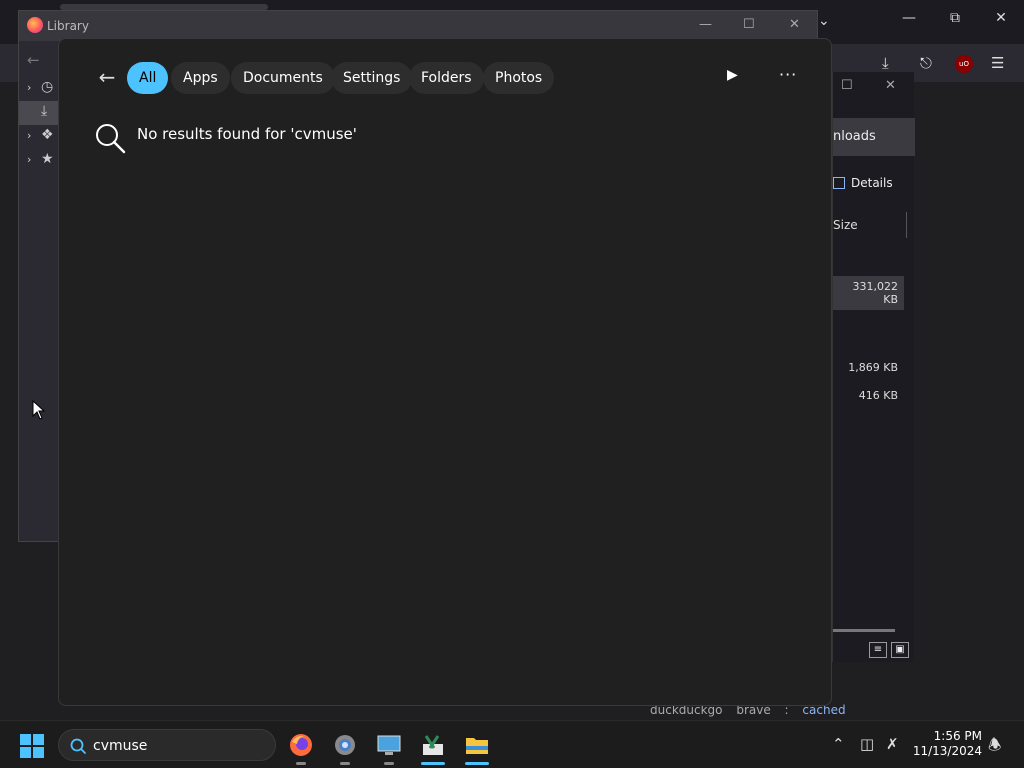 The image size is (1024, 768). Describe the element at coordinates (301, 748) in the screenshot. I see `firefox-app-icon` at that location.